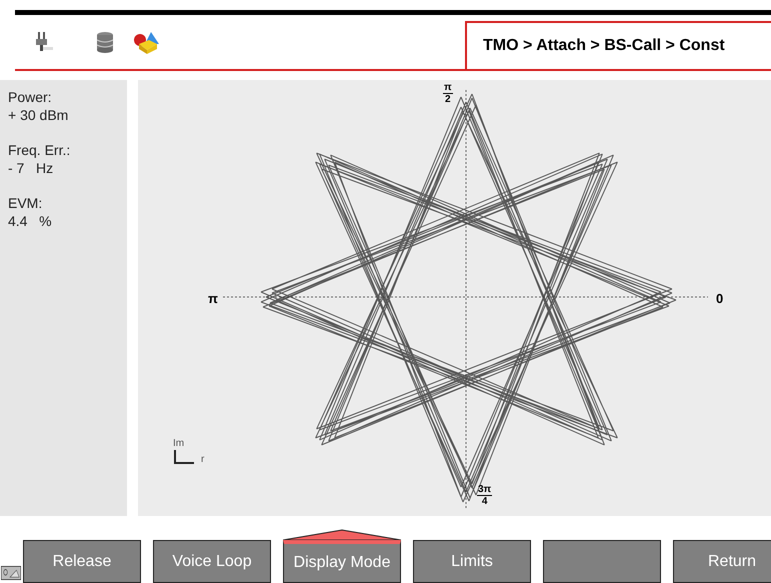  What do you see at coordinates (31, 168) in the screenshot?
I see `measurement-value: - 7 Hz` at bounding box center [31, 168].